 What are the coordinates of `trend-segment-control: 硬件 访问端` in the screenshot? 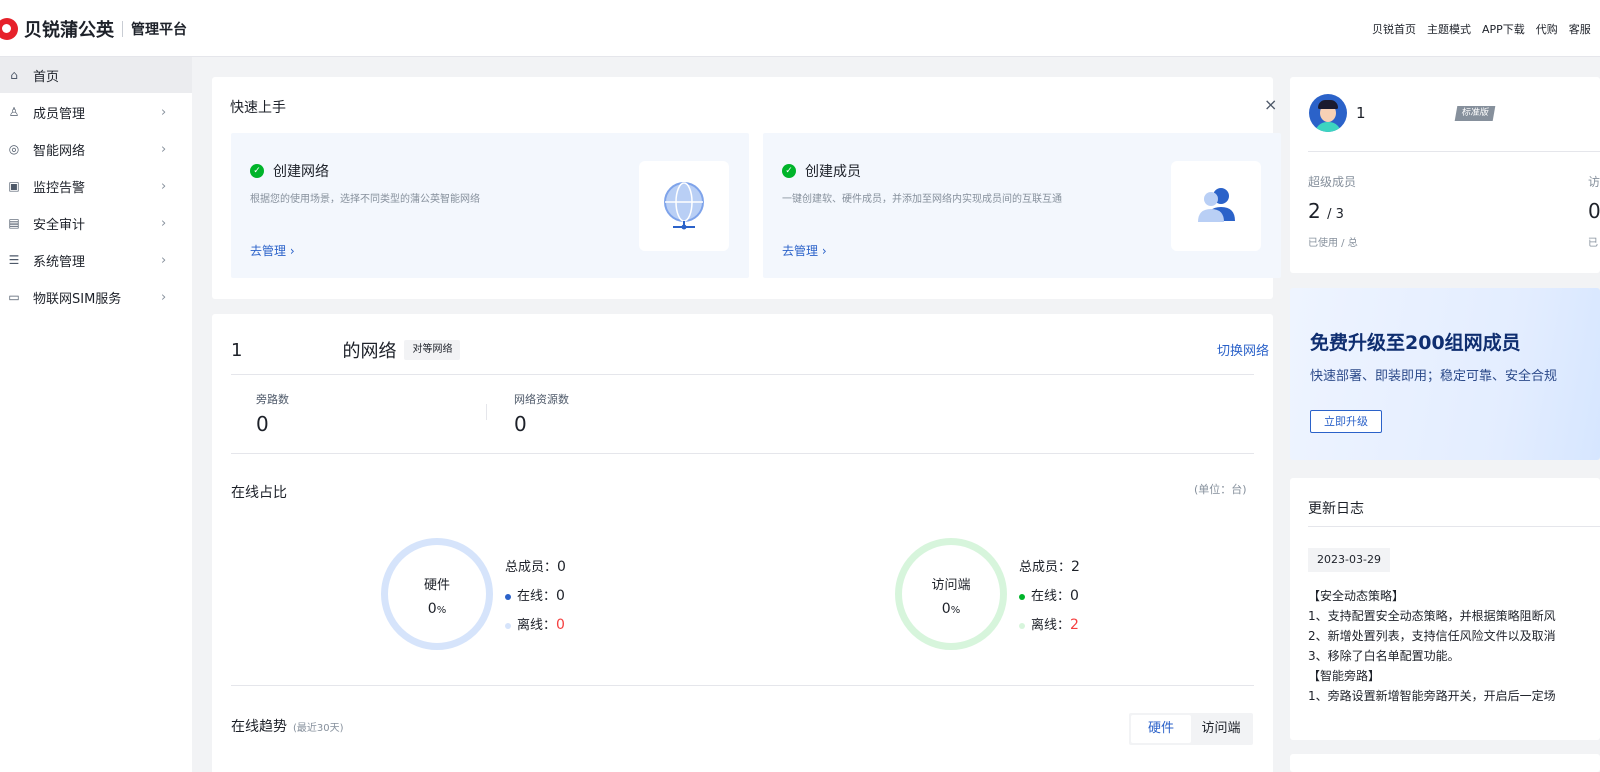 It's located at (1191, 729).